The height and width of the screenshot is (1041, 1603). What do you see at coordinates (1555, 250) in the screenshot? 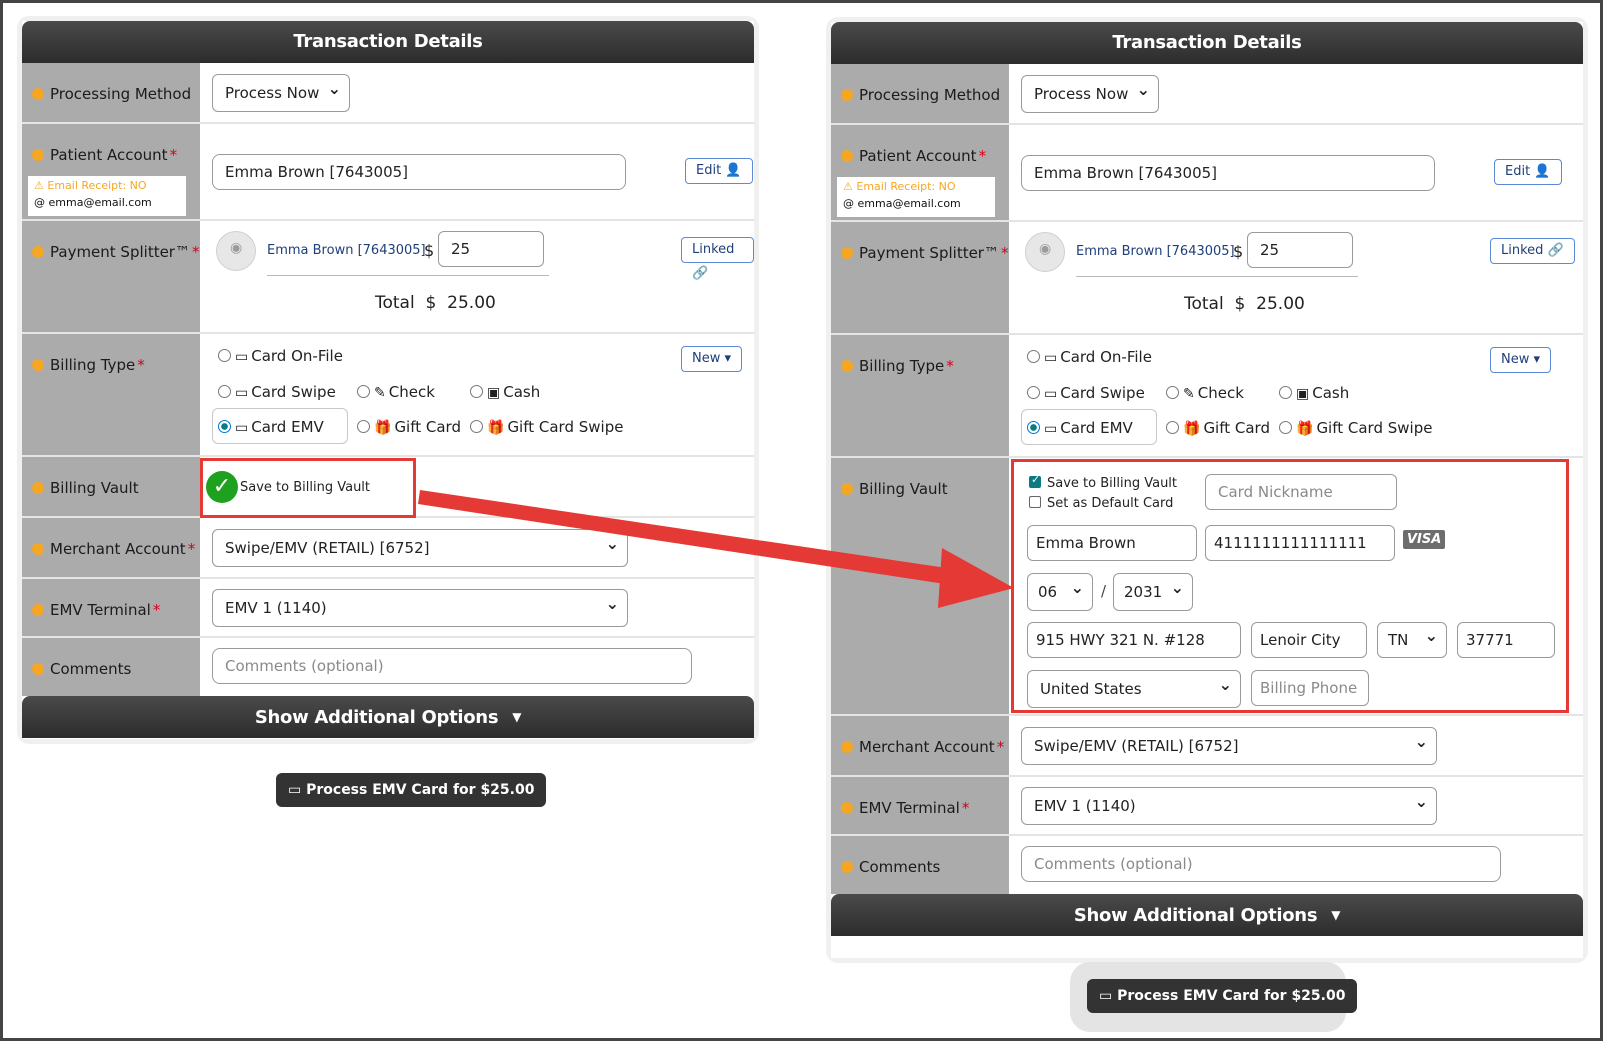
I see `link-icon: 🔗` at bounding box center [1555, 250].